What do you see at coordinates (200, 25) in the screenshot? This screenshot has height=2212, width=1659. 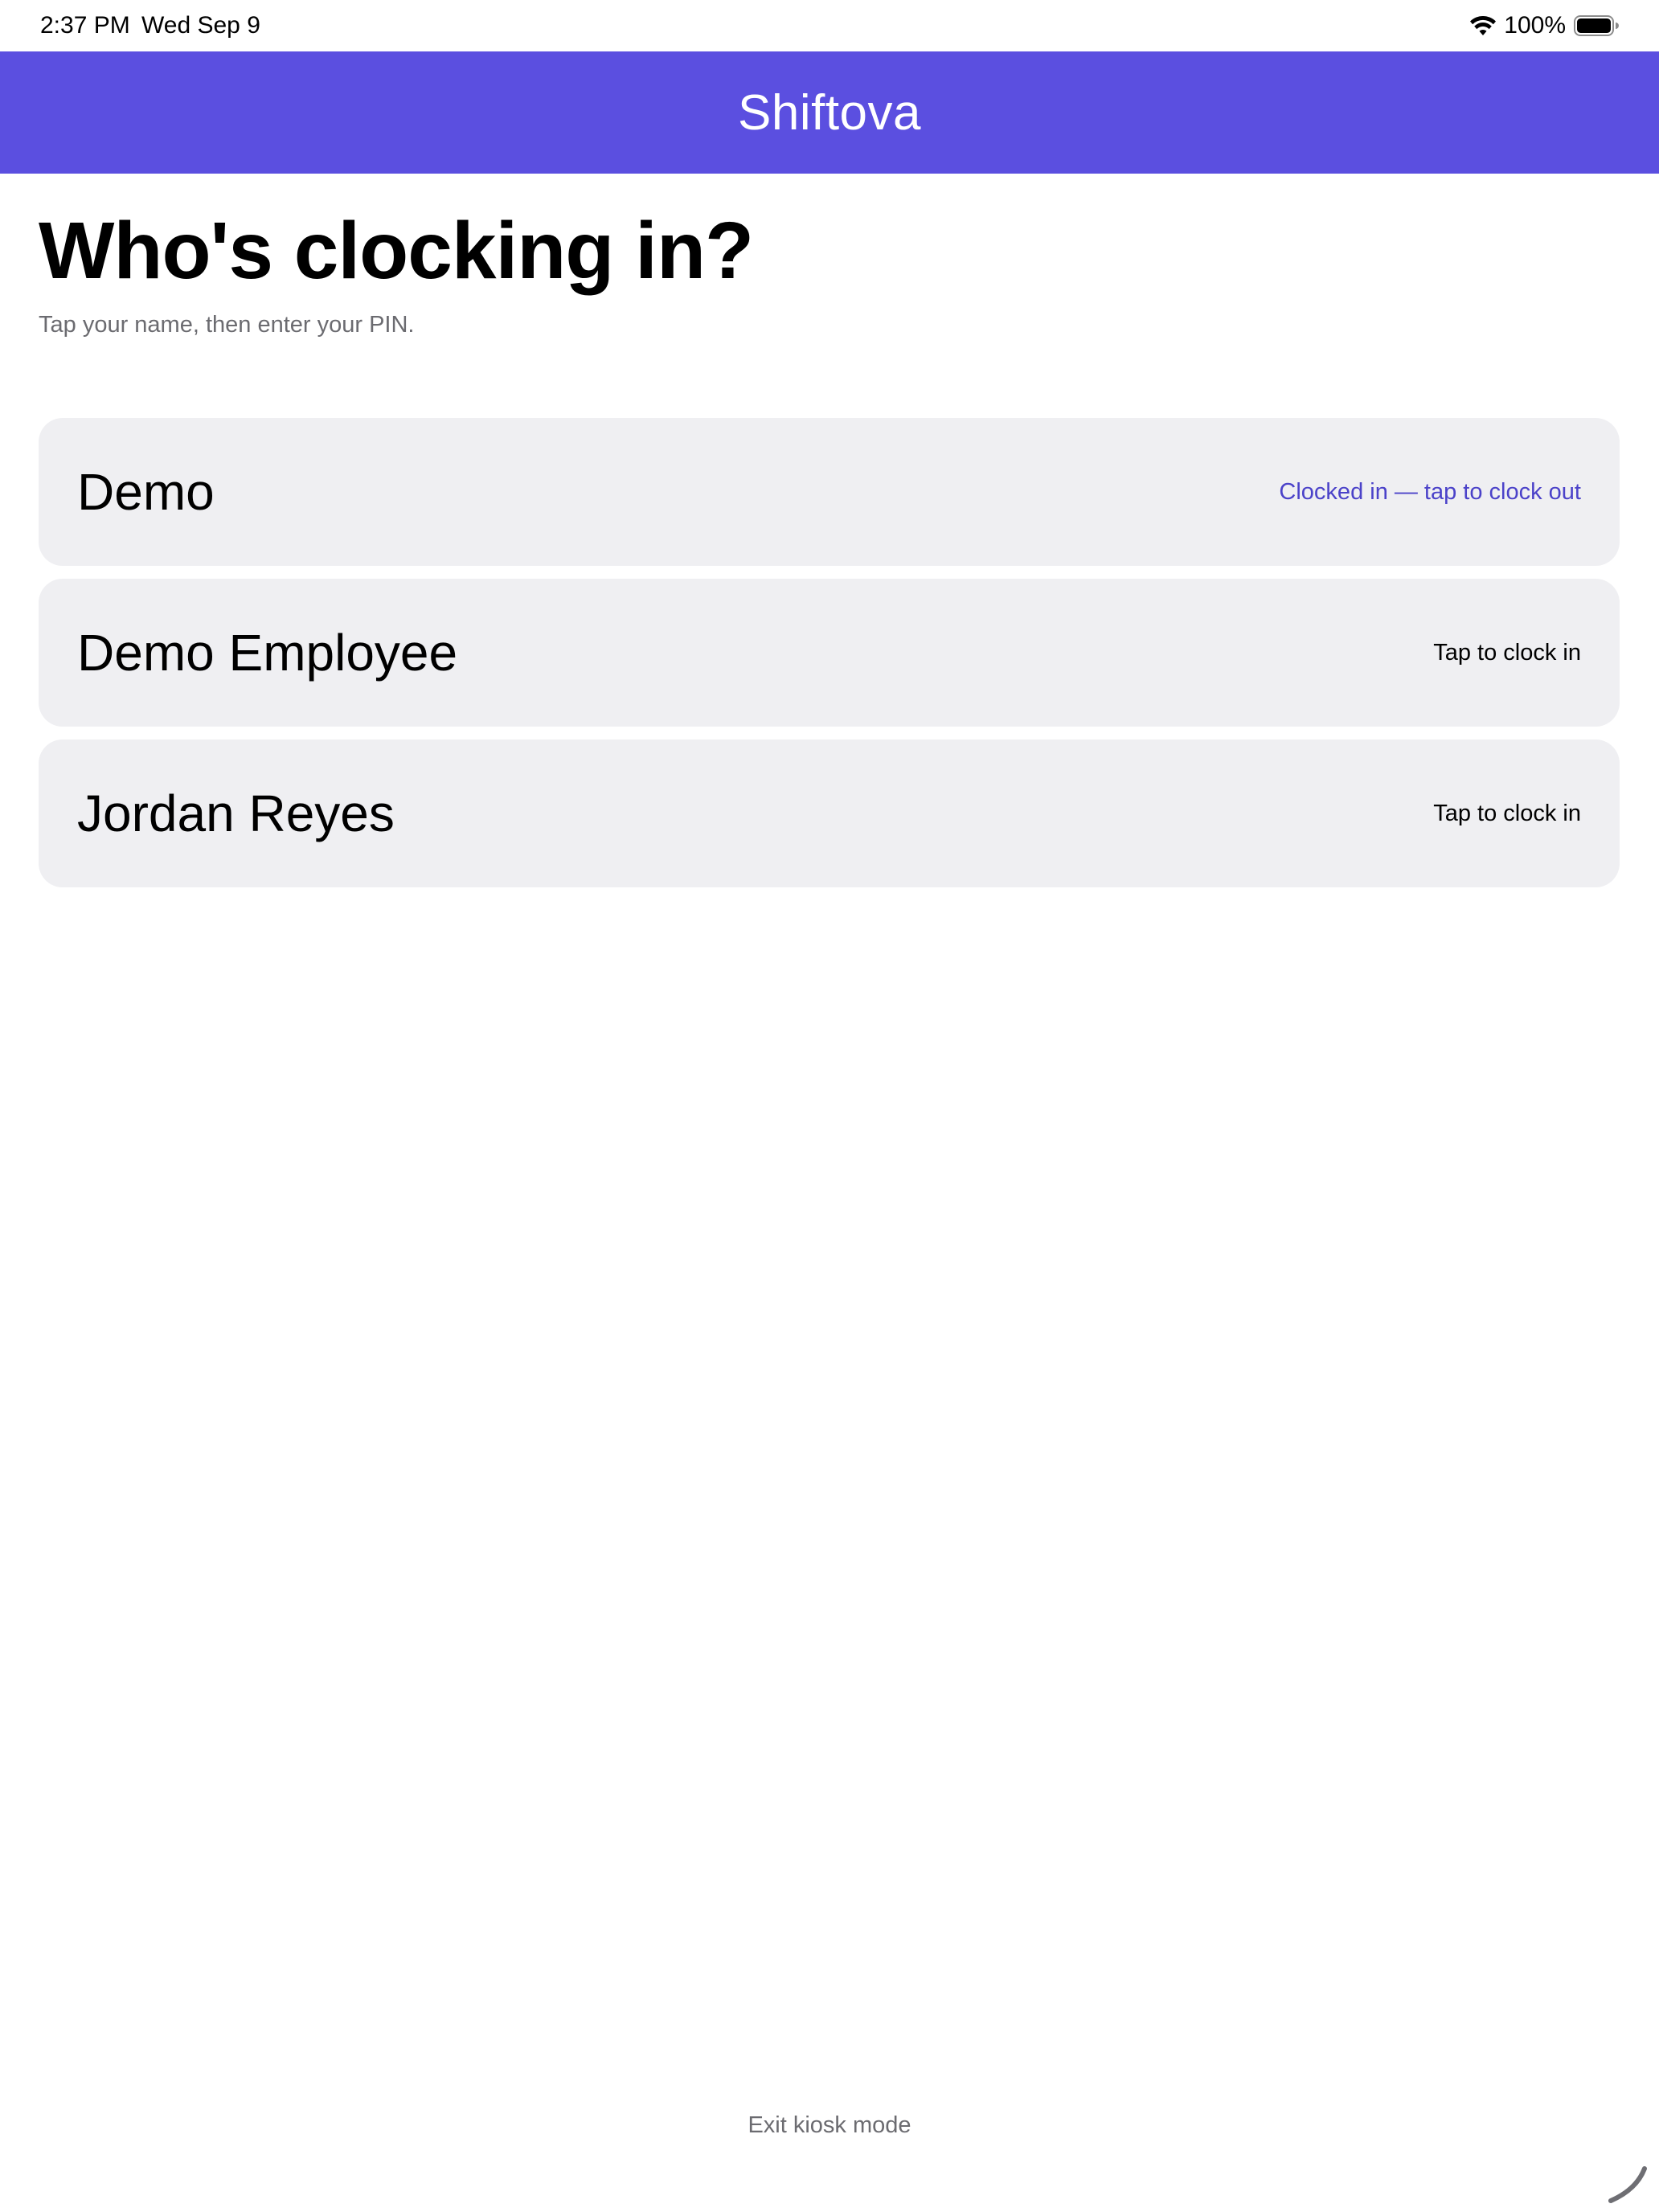 I see `status-date: Wed Sep 9` at bounding box center [200, 25].